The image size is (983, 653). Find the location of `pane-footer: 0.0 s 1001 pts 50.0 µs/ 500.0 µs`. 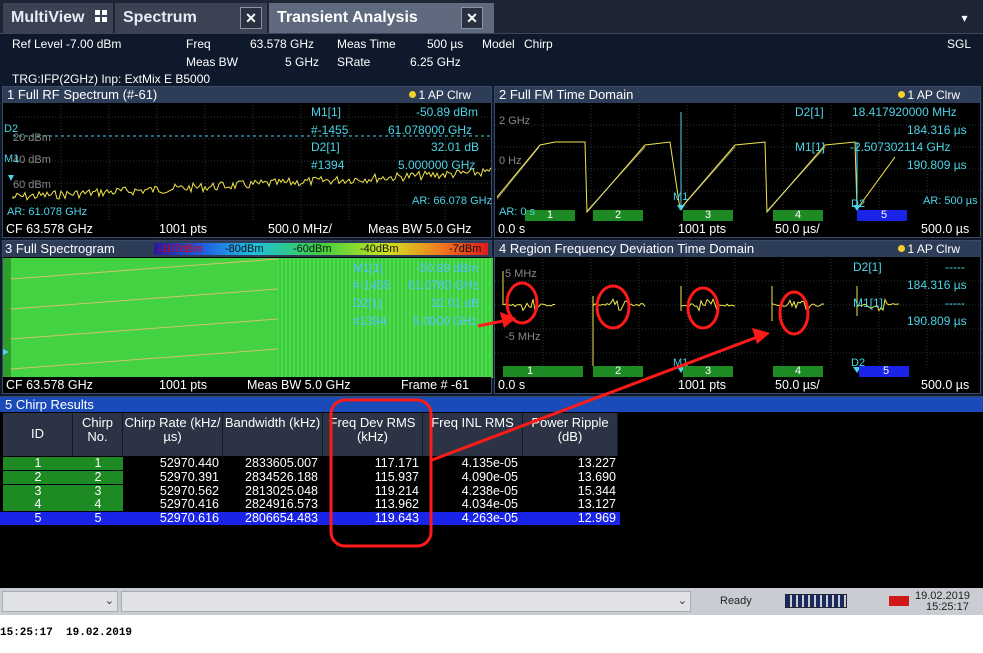

pane-footer: 0.0 s 1001 pts 50.0 µs/ 500.0 µs is located at coordinates (737, 229).